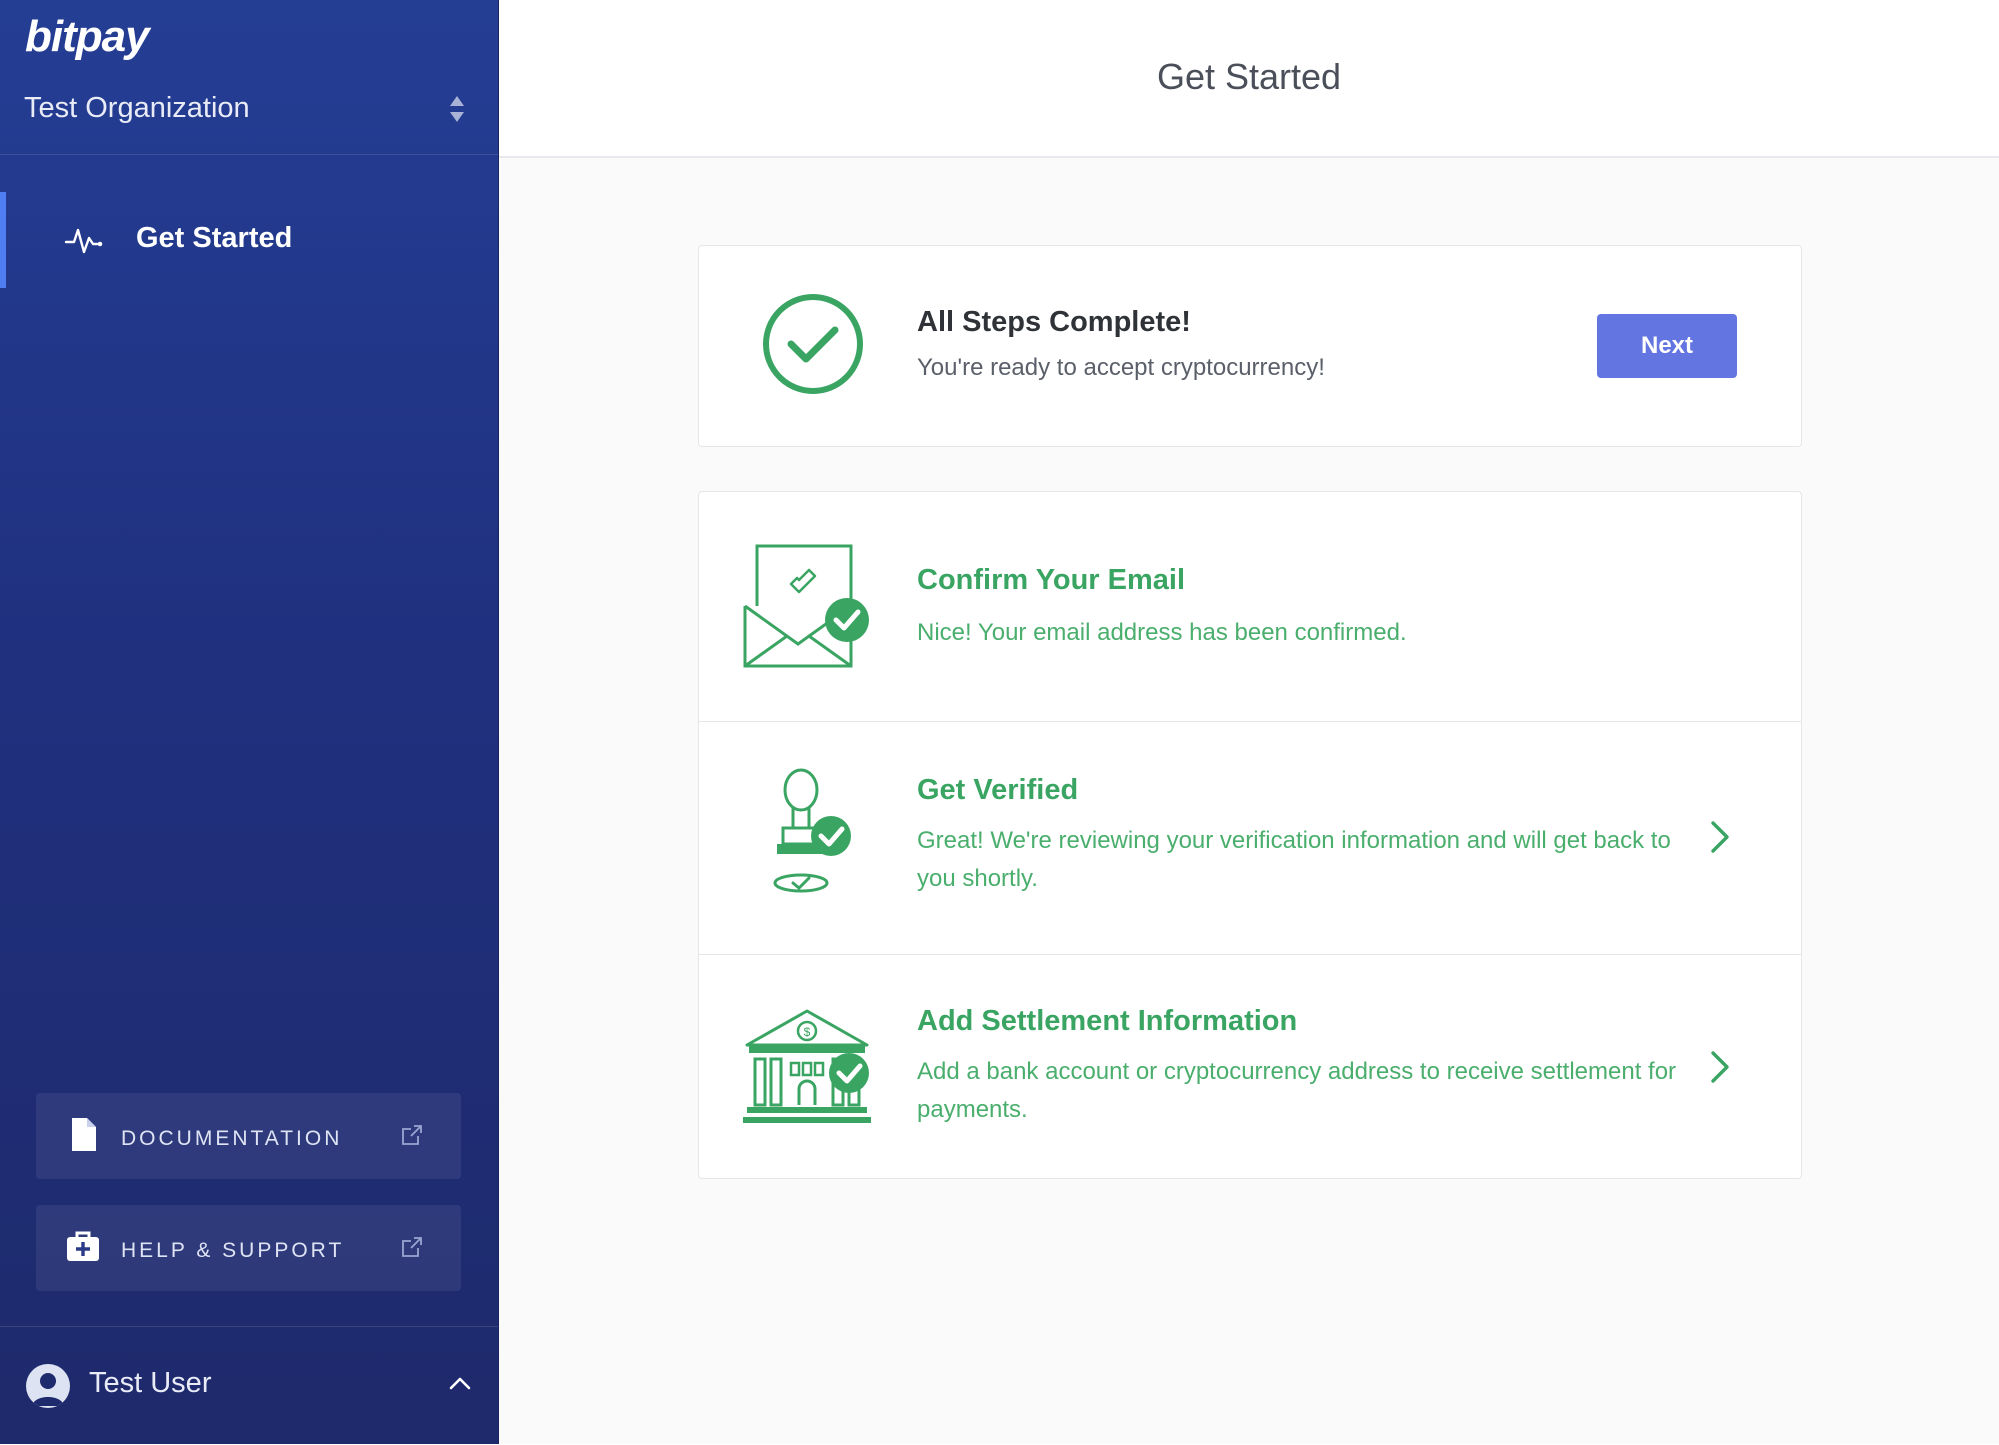 The width and height of the screenshot is (1999, 1445). What do you see at coordinates (1054, 322) in the screenshot?
I see `completion-title: All Steps Complete!` at bounding box center [1054, 322].